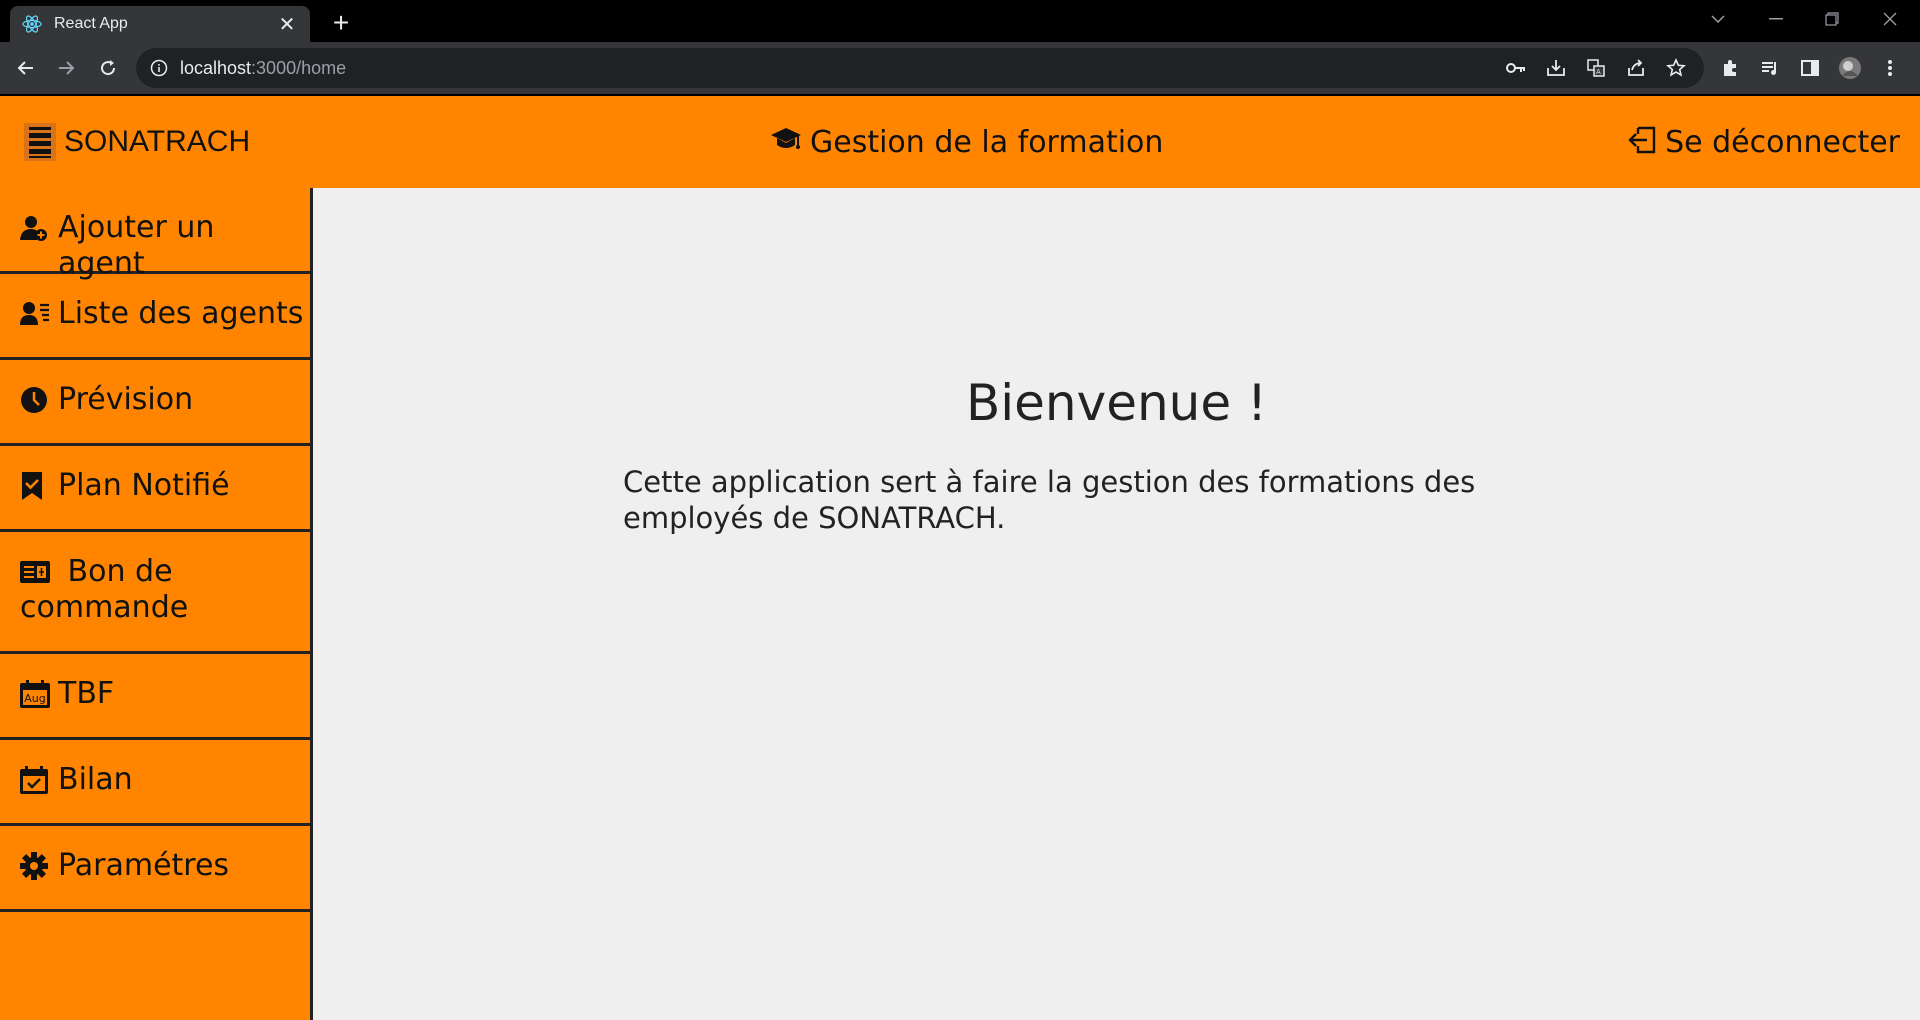 This screenshot has width=1920, height=1020. What do you see at coordinates (1890, 68) in the screenshot?
I see `browser-menu-icon` at bounding box center [1890, 68].